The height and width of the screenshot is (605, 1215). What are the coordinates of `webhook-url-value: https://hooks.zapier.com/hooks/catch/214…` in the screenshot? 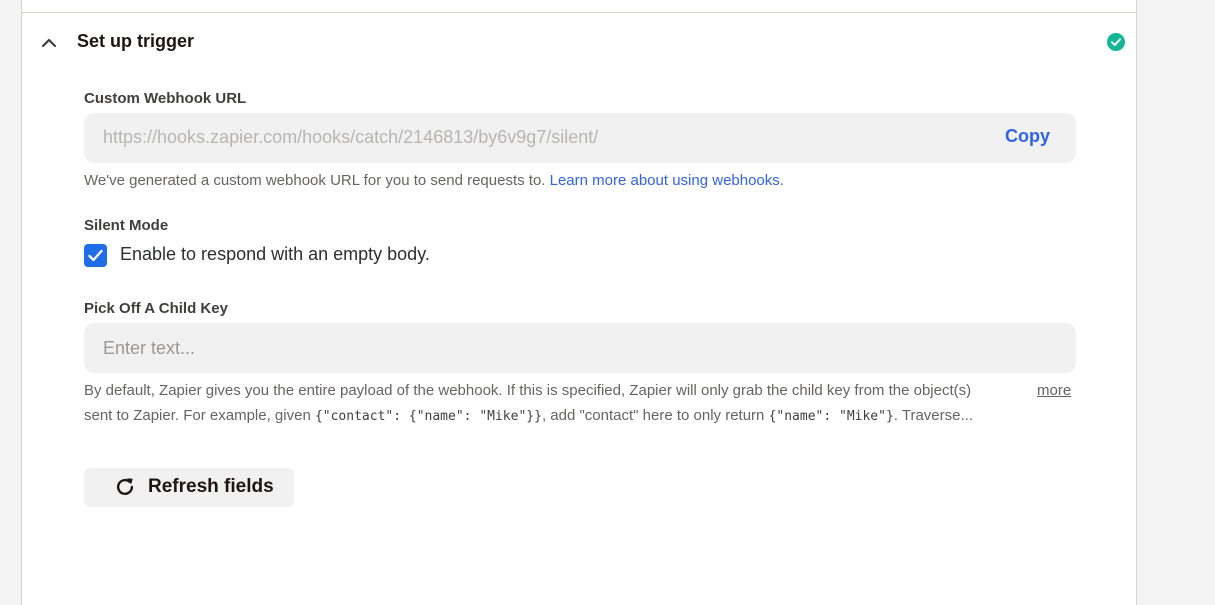 It's located at (350, 137).